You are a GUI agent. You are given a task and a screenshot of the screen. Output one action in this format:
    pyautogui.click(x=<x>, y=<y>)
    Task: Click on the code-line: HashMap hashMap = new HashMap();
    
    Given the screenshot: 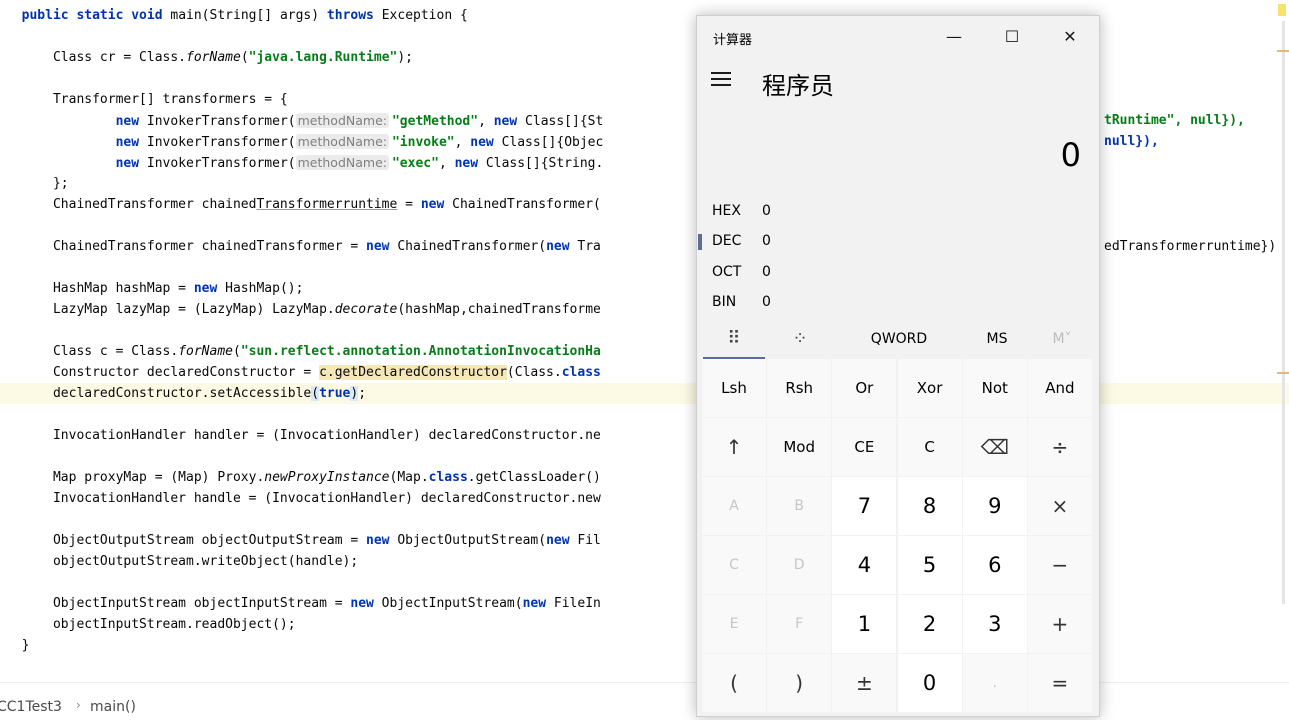 What is the action you would take?
    pyautogui.click(x=154, y=288)
    